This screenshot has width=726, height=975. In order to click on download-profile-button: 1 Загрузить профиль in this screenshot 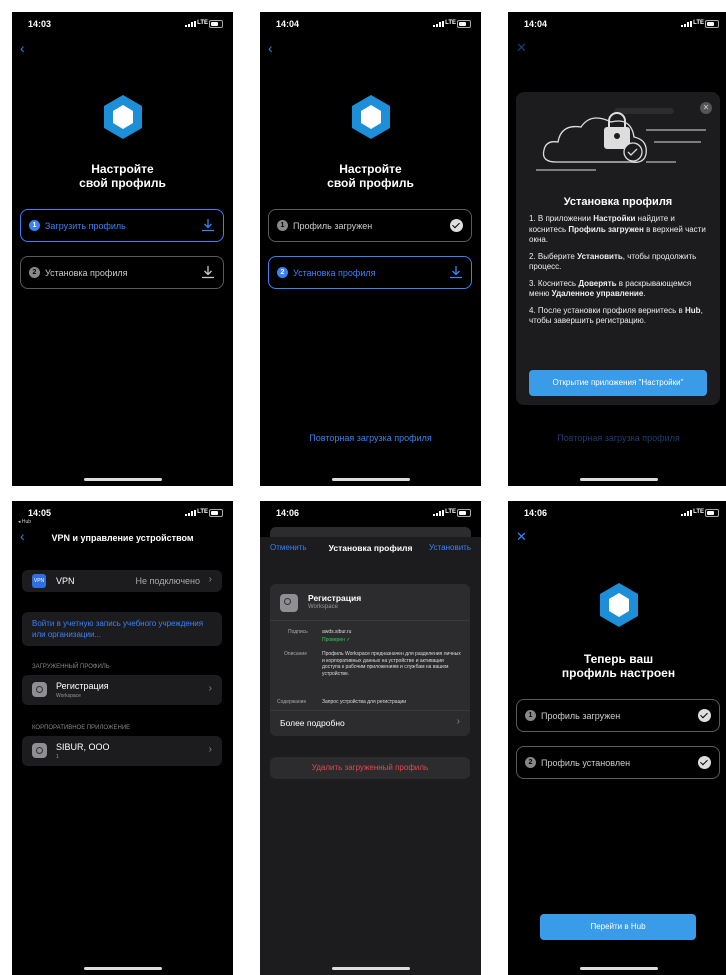, I will do `click(122, 225)`.